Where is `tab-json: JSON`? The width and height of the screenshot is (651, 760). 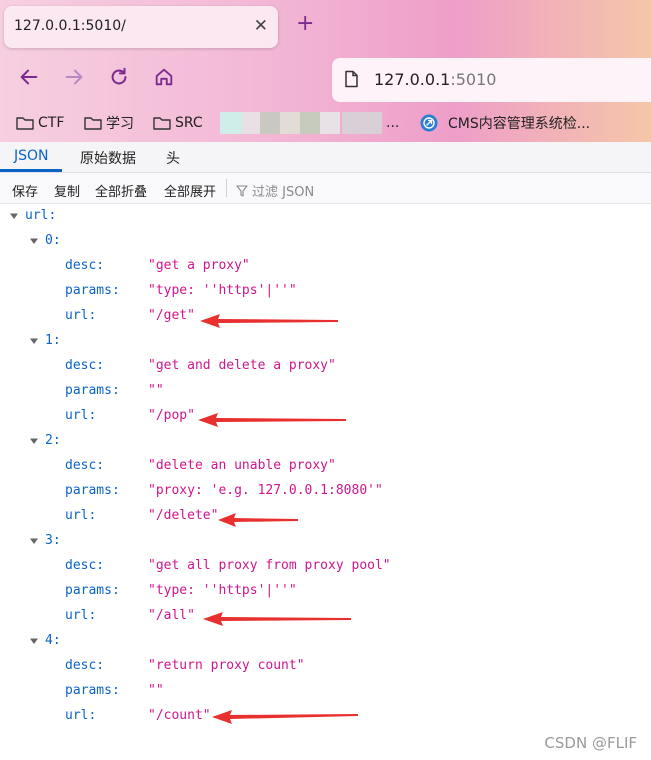
tab-json: JSON is located at coordinates (31, 156).